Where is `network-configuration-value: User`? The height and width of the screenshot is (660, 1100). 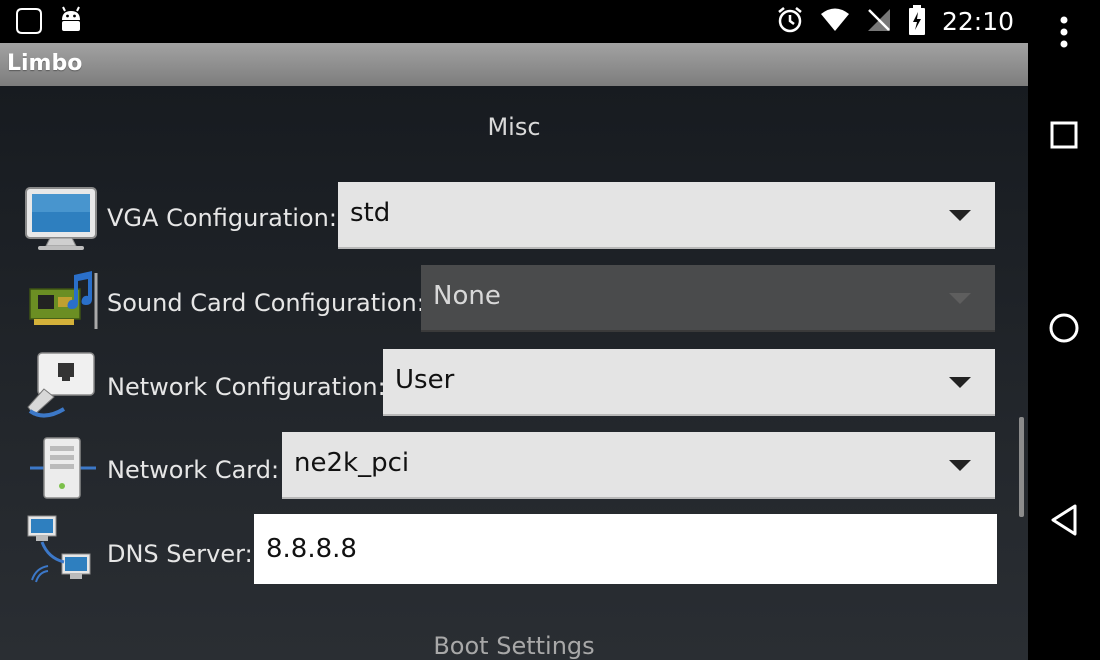 network-configuration-value: User is located at coordinates (425, 380).